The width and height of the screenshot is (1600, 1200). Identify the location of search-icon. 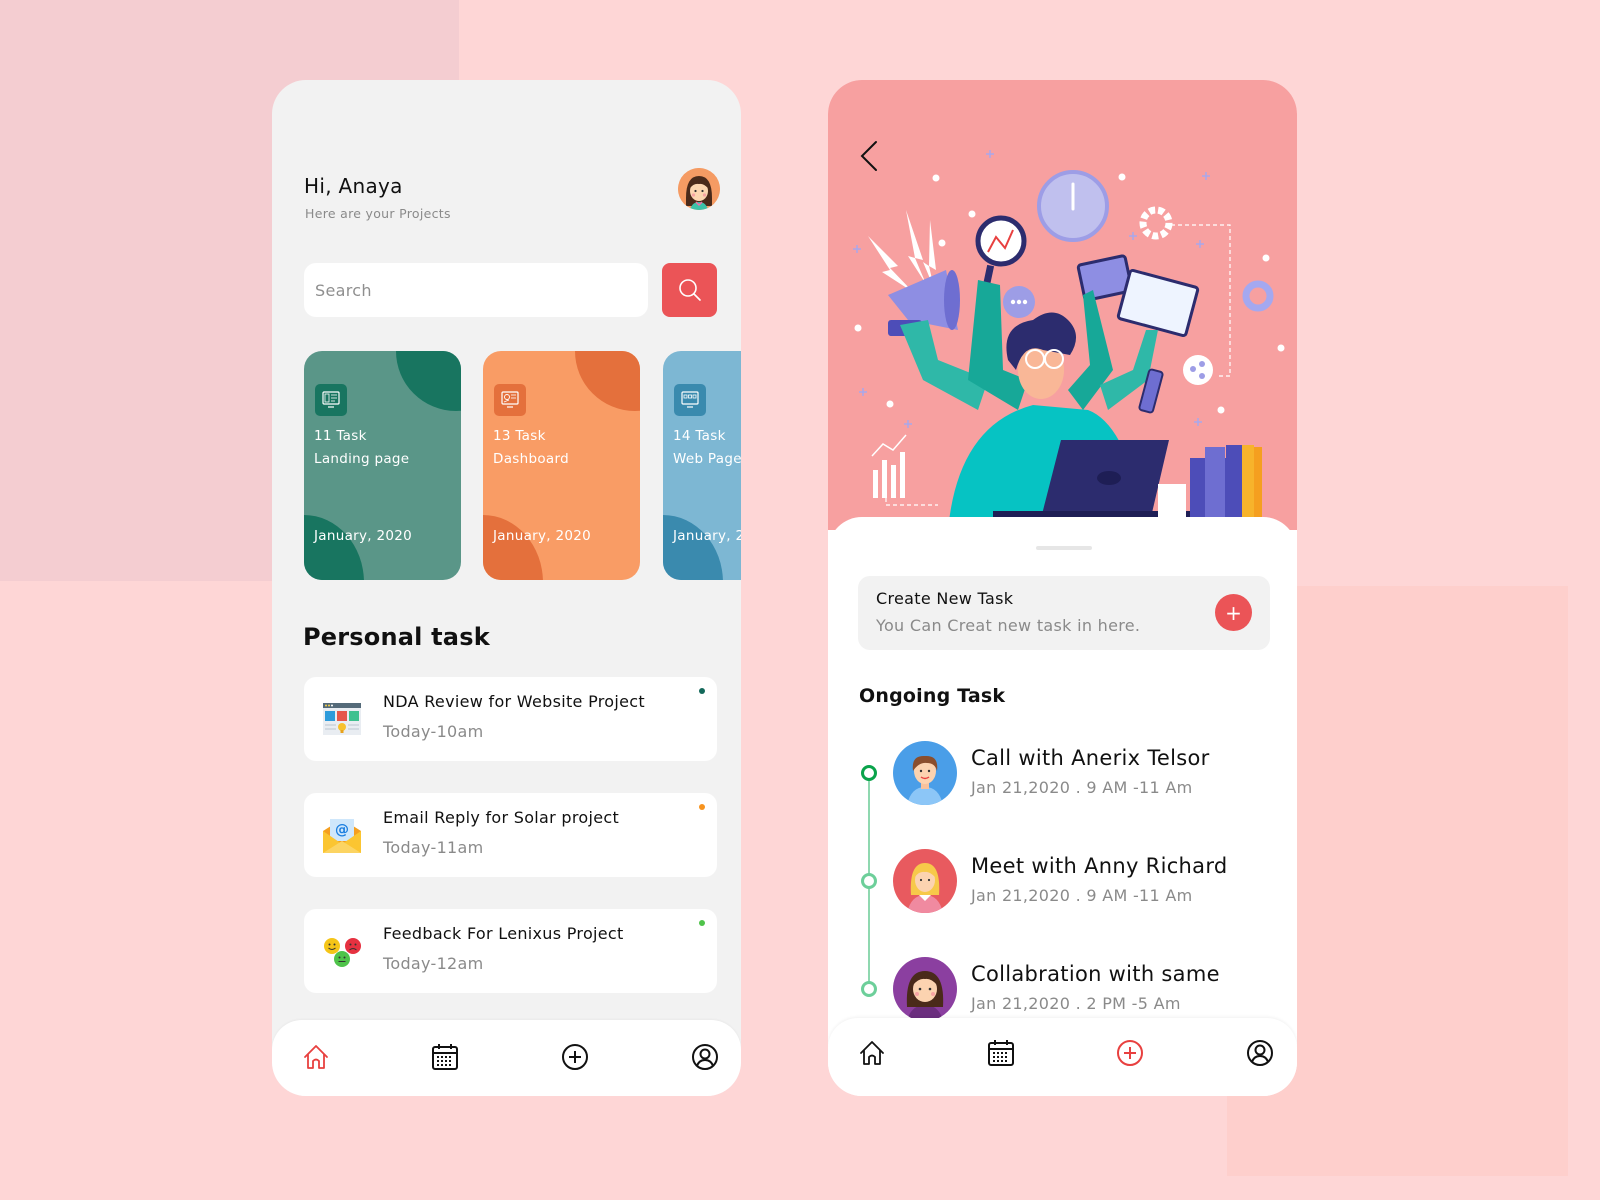
(689, 290).